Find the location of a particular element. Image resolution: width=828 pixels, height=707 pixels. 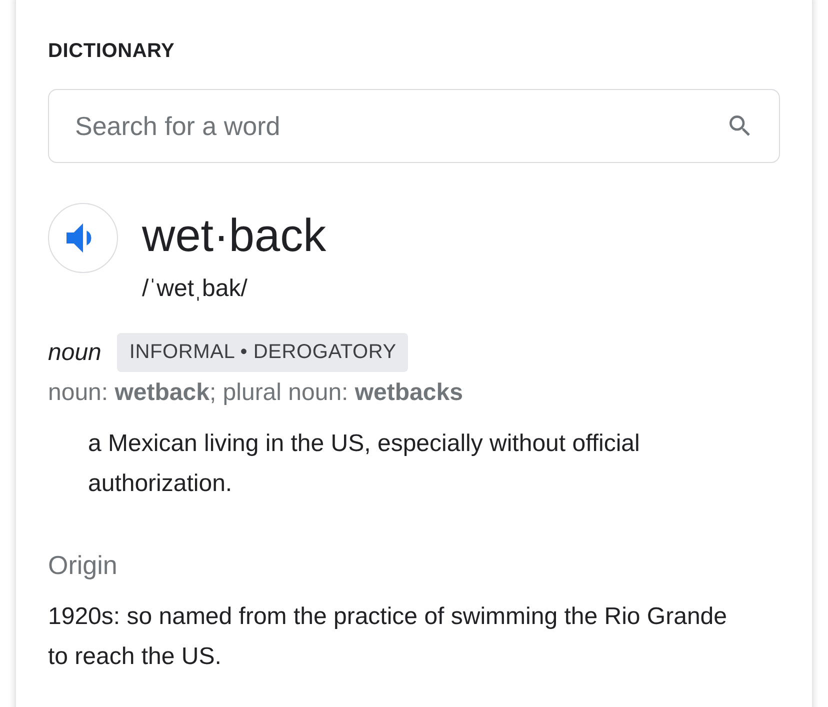

word-forms: noun: wetback; plural noun: wetbacks is located at coordinates (256, 393).